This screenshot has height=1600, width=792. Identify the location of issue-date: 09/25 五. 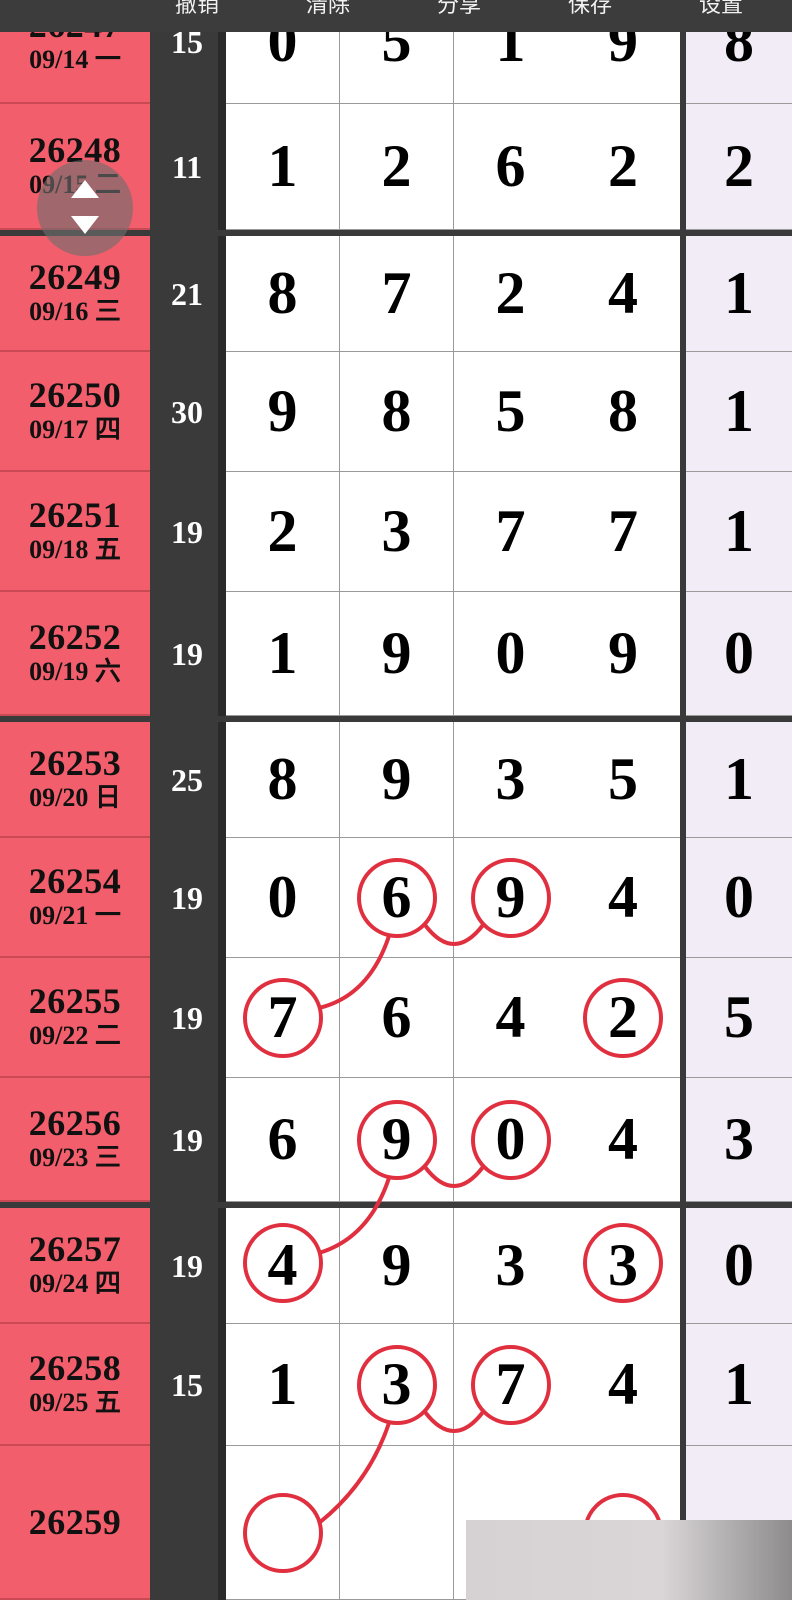
(75, 1402).